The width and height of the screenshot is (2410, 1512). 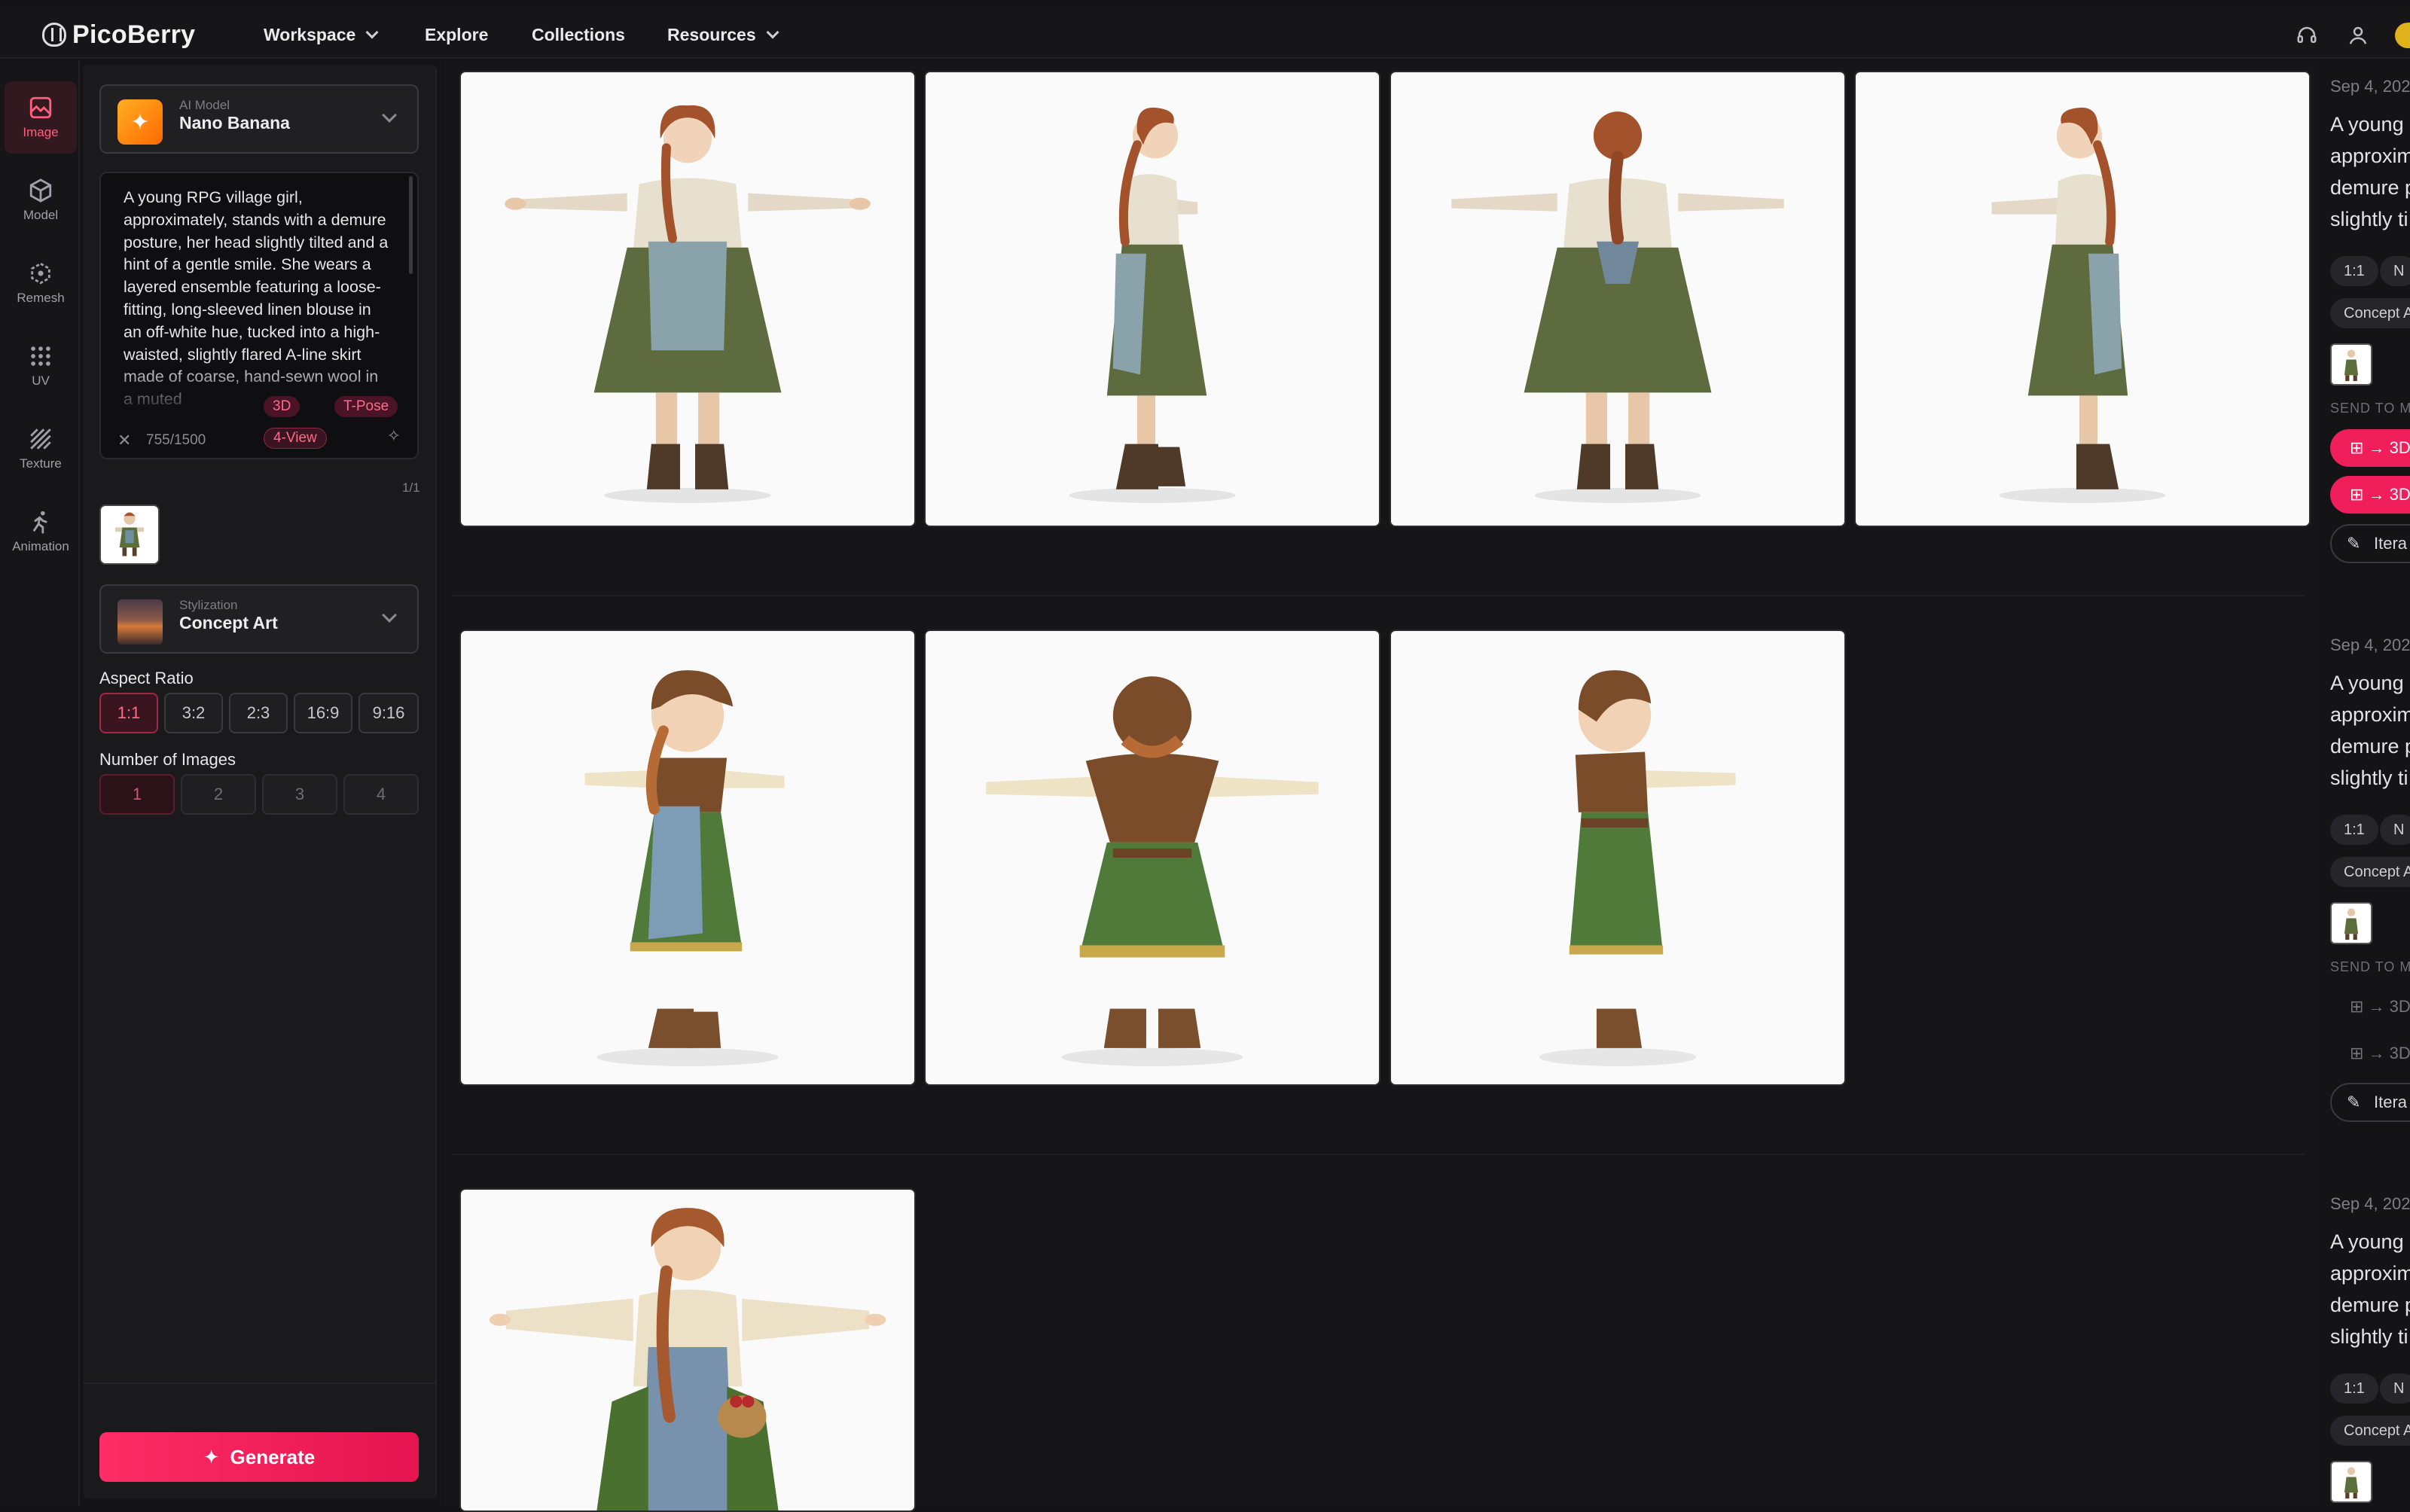 What do you see at coordinates (394, 436) in the screenshot?
I see `enhance-prompt-icon: ✧` at bounding box center [394, 436].